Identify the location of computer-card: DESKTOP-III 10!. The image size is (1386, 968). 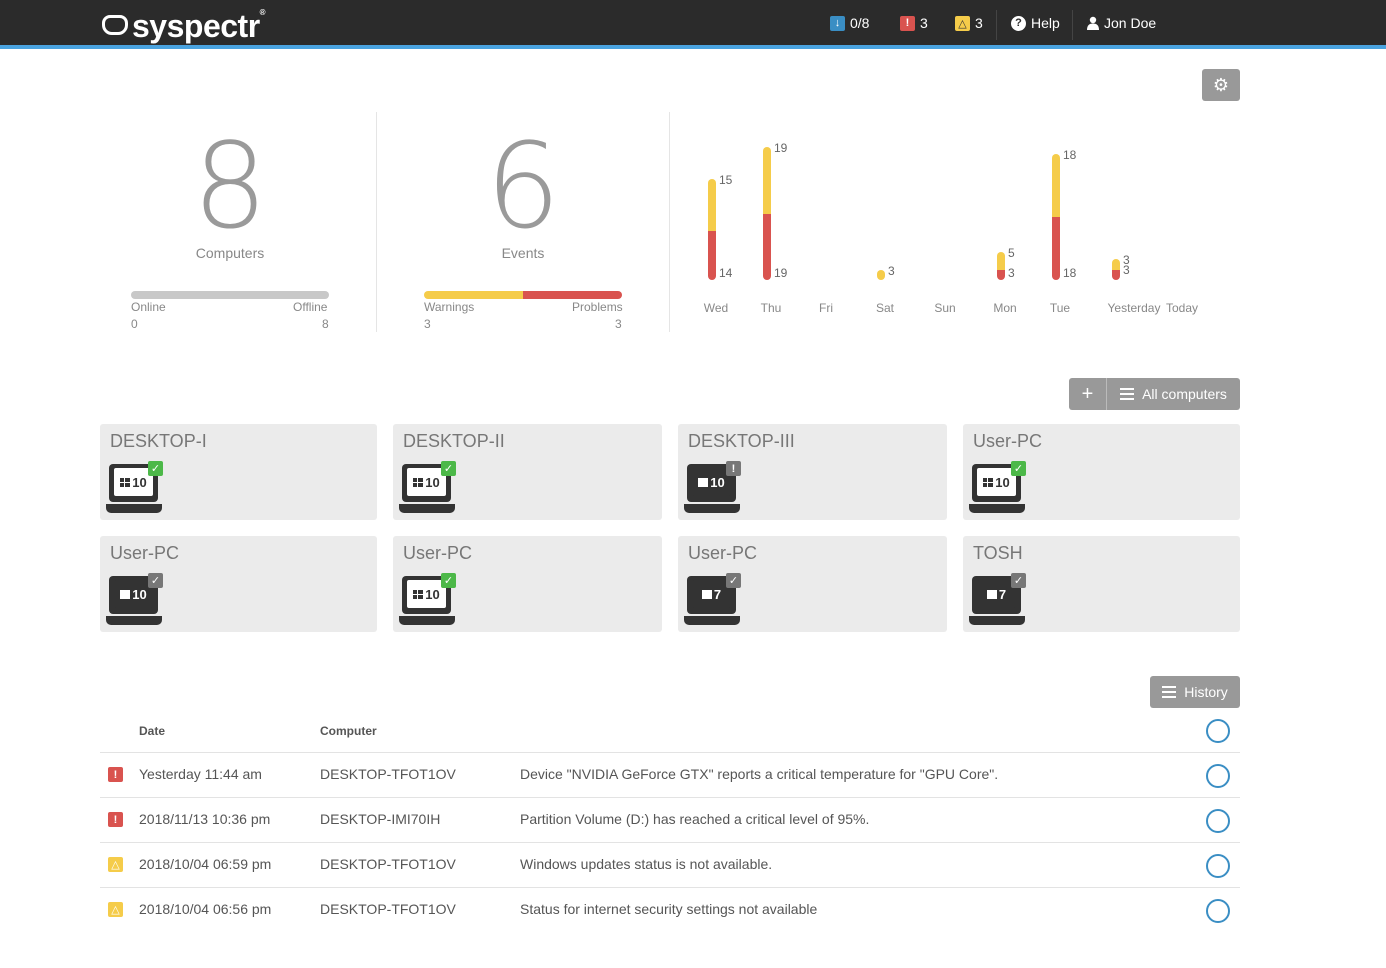
(812, 472).